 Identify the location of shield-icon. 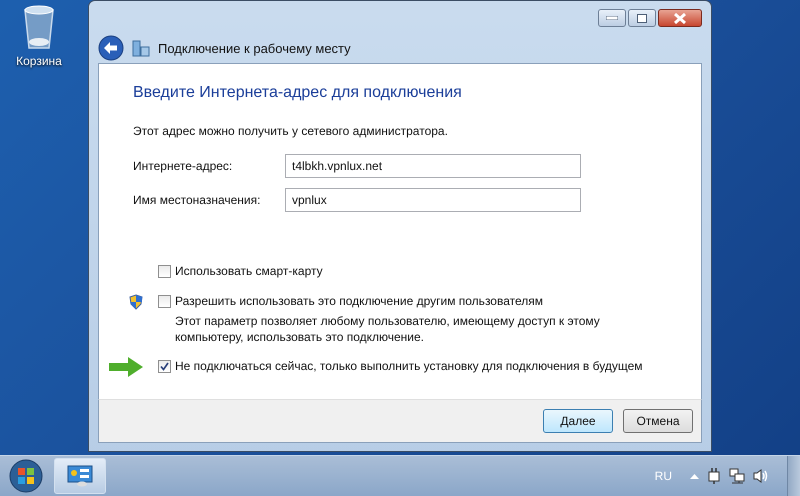
(135, 302).